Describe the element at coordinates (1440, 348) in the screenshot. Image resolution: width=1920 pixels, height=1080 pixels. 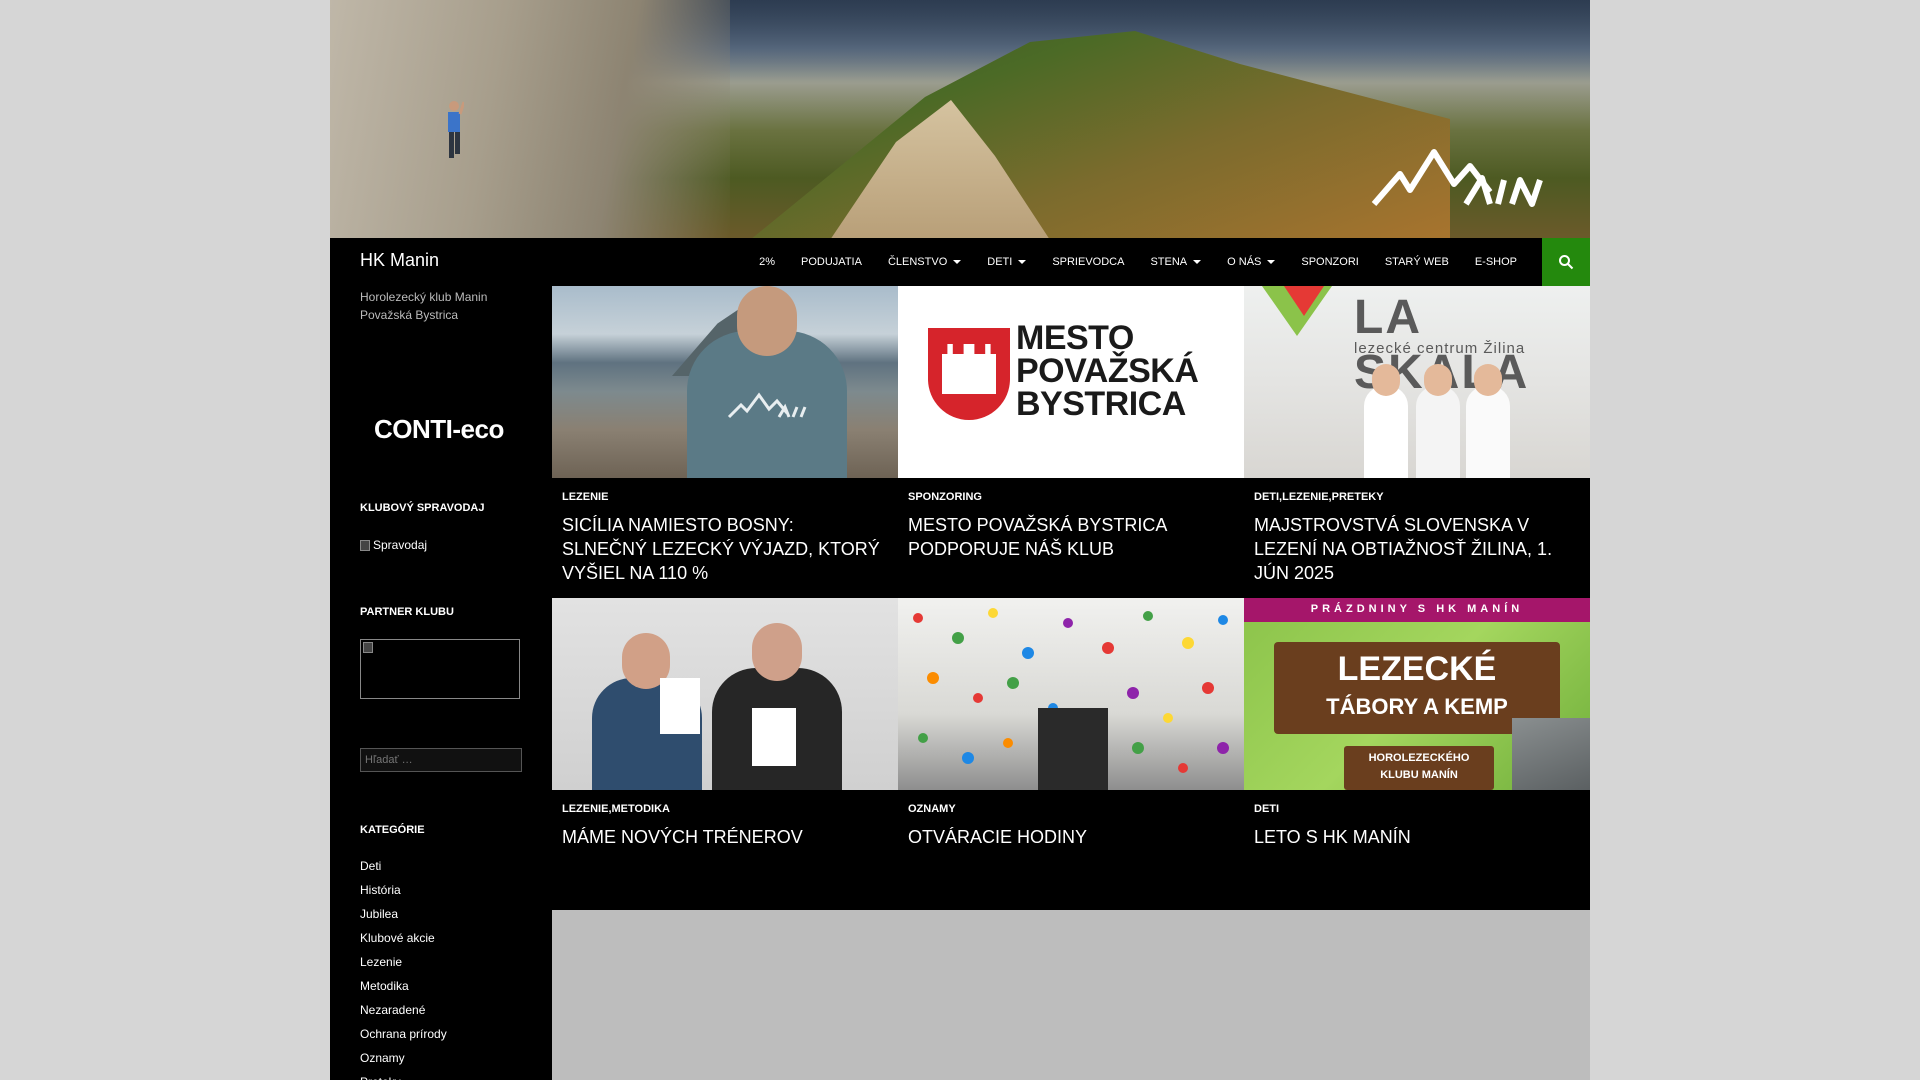
I see `la-skala-subtitle: lezecké centrum Žilina` at that location.